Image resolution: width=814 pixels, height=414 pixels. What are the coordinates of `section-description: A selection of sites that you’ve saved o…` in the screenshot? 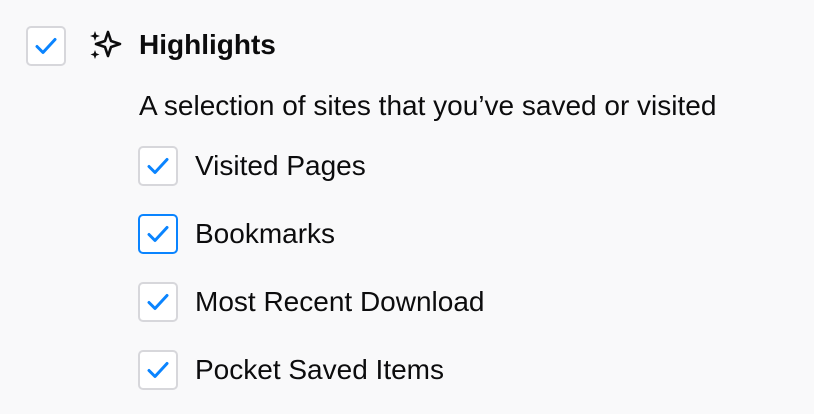 It's located at (428, 105).